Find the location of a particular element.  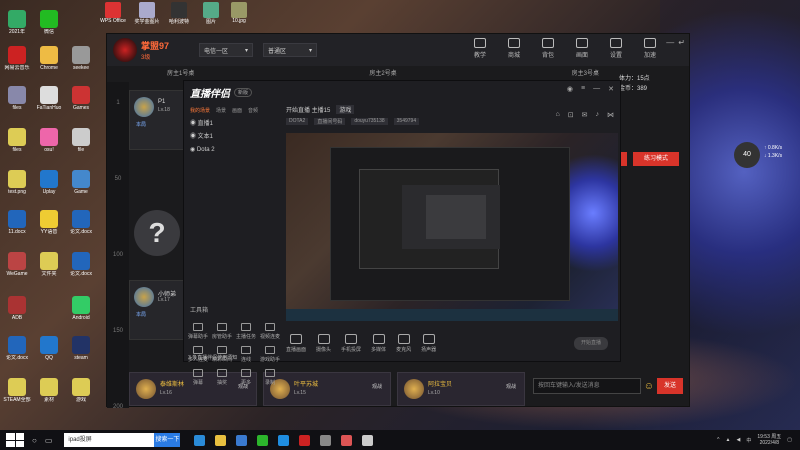

send-button: 发送 is located at coordinates (670, 386).